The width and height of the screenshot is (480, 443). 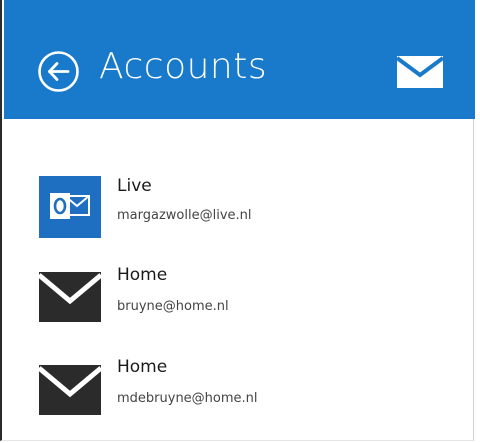 I want to click on account-email: bruyne@home.nl, so click(x=173, y=306).